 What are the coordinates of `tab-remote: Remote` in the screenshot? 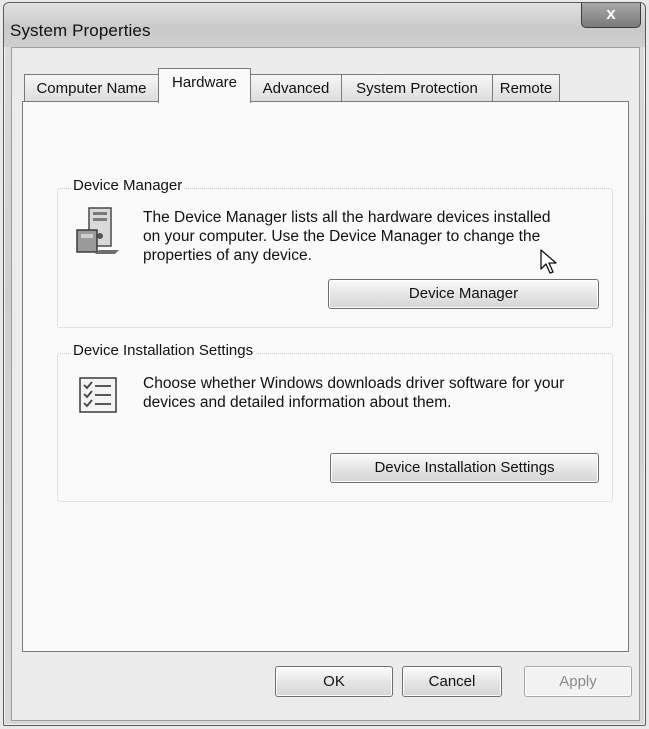 It's located at (526, 87).